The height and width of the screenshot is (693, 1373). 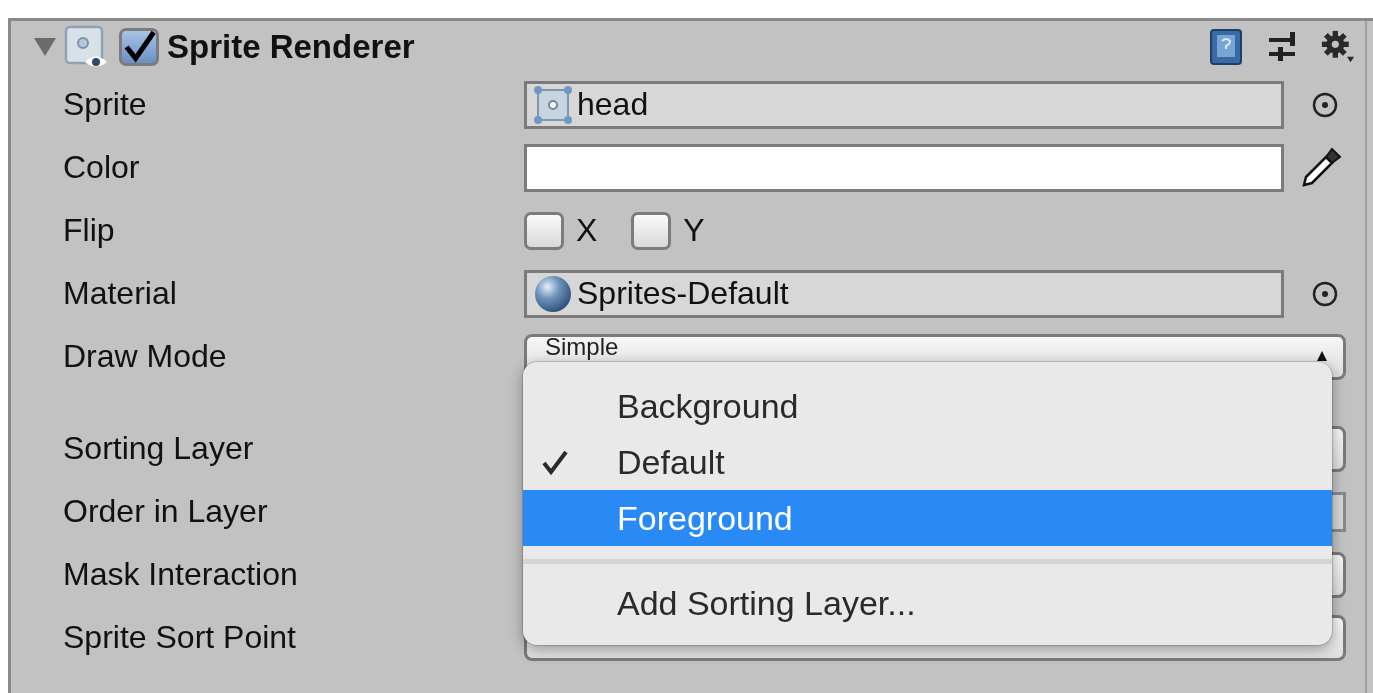 What do you see at coordinates (1226, 47) in the screenshot?
I see `help-book-icon` at bounding box center [1226, 47].